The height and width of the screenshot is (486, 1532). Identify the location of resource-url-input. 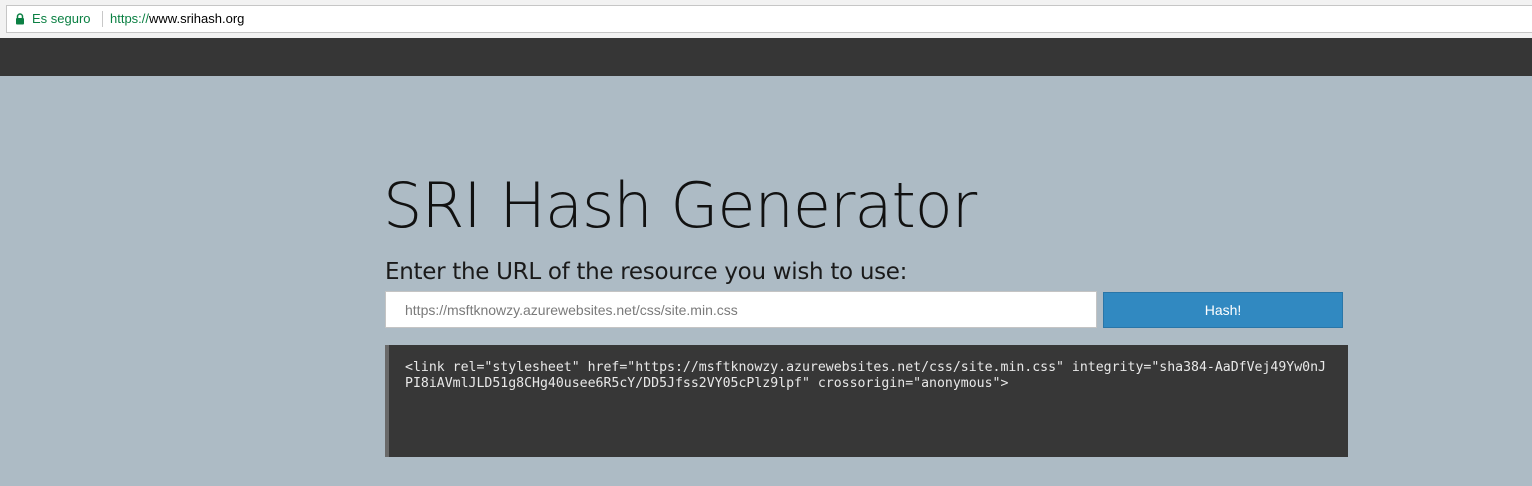
(741, 309).